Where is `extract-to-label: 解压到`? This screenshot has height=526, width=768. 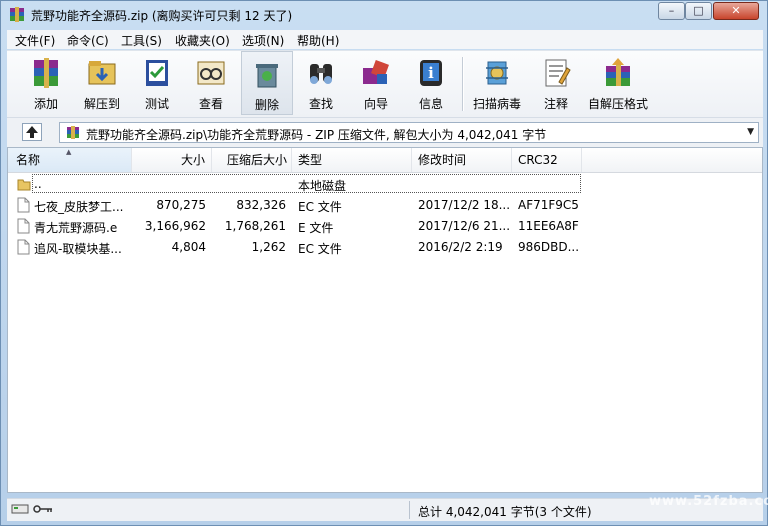 extract-to-label: 解压到 is located at coordinates (101, 104).